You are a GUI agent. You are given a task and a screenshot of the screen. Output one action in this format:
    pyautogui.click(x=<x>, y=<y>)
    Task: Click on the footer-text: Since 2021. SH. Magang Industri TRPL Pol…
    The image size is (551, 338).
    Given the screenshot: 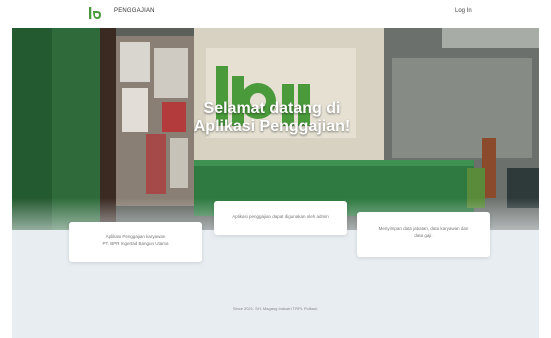 What is the action you would take?
    pyautogui.click(x=275, y=308)
    